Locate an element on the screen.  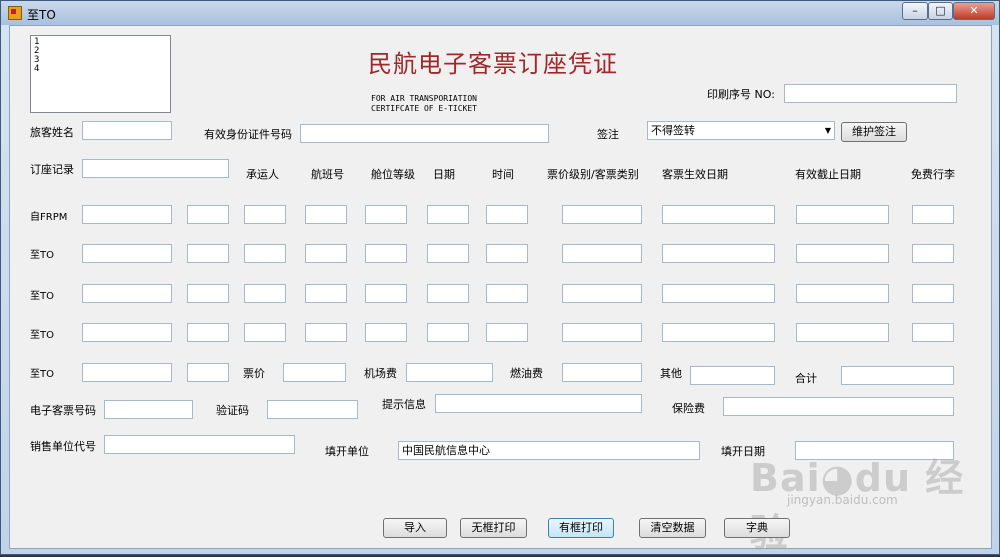
row-label-to-4: 至TO is located at coordinates (42, 374).